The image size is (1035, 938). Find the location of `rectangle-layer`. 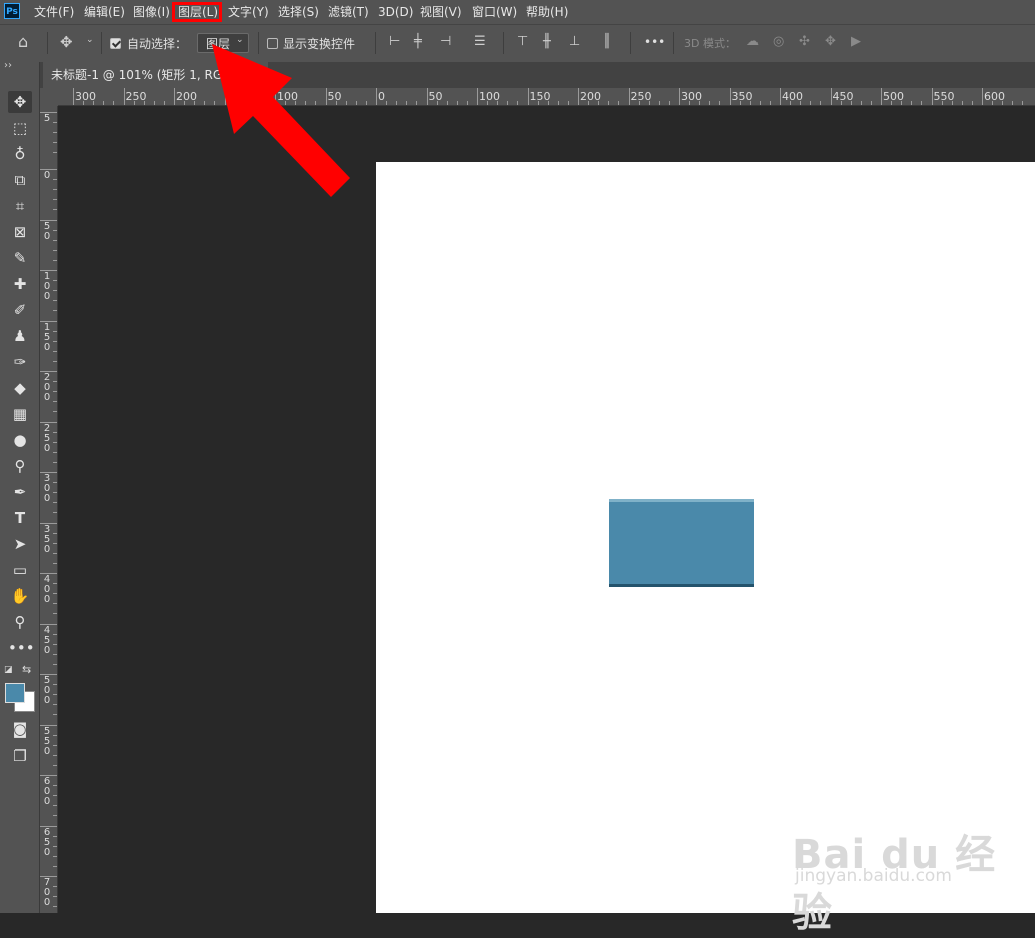

rectangle-layer is located at coordinates (681, 543).